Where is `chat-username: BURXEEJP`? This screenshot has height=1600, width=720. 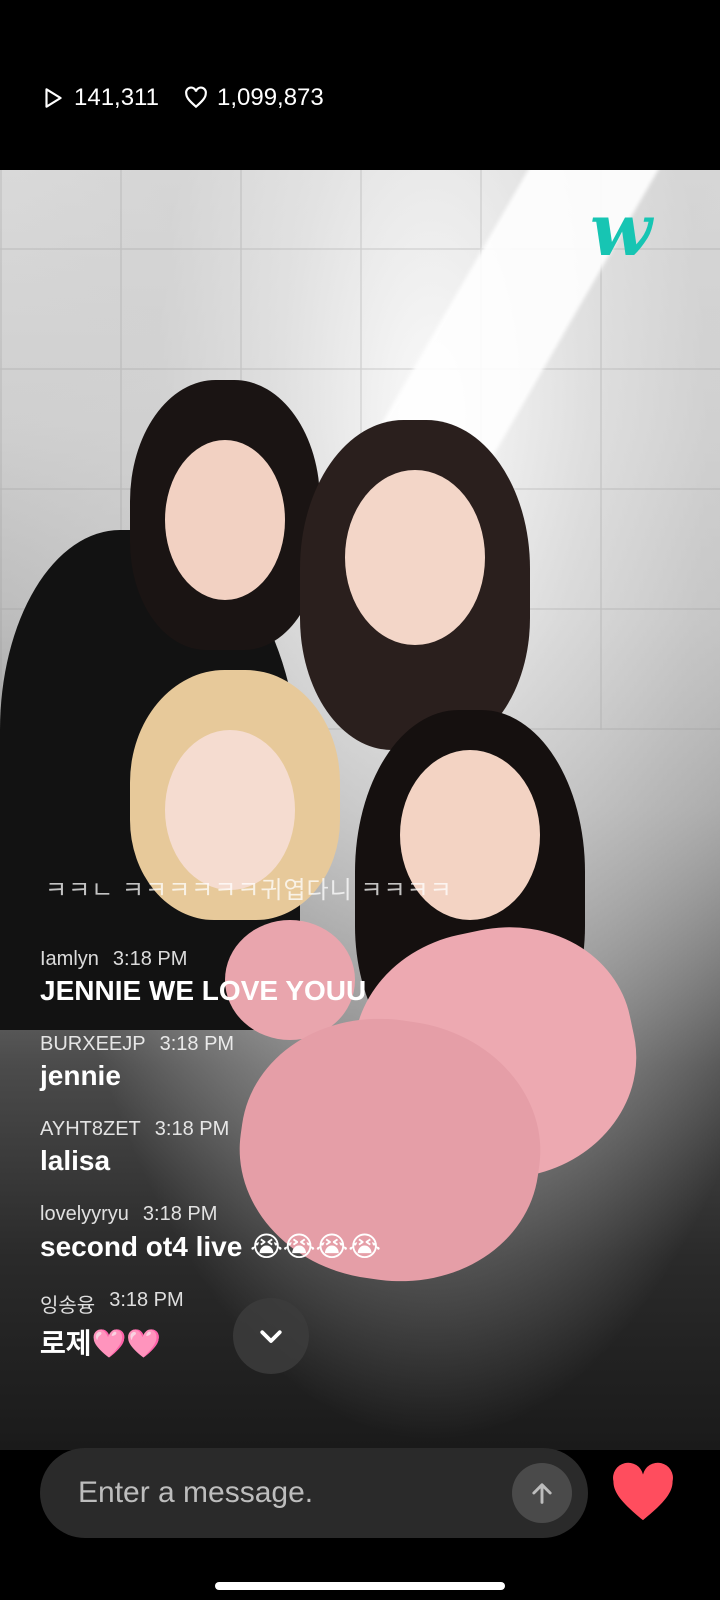
chat-username: BURXEEJP is located at coordinates (93, 1044).